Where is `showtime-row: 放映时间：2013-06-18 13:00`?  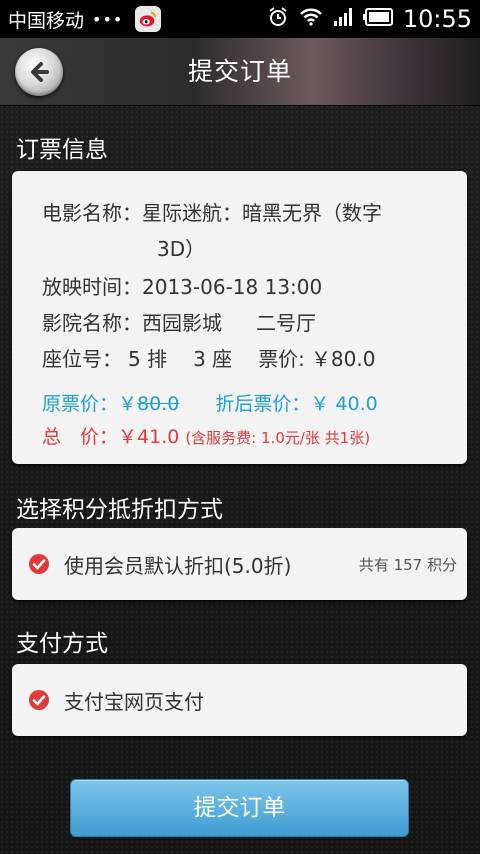
showtime-row: 放映时间：2013-06-18 13:00 is located at coordinates (182, 285).